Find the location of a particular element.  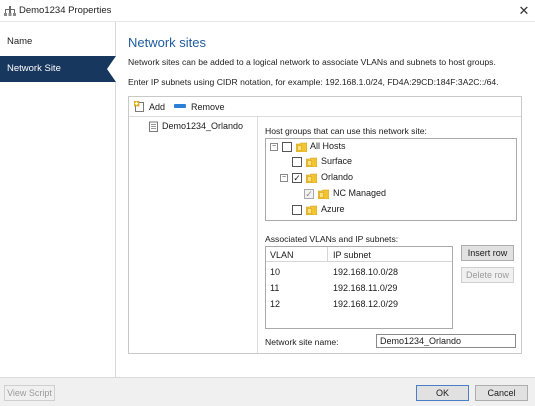

column-header-vlan: VLAN is located at coordinates (282, 255).